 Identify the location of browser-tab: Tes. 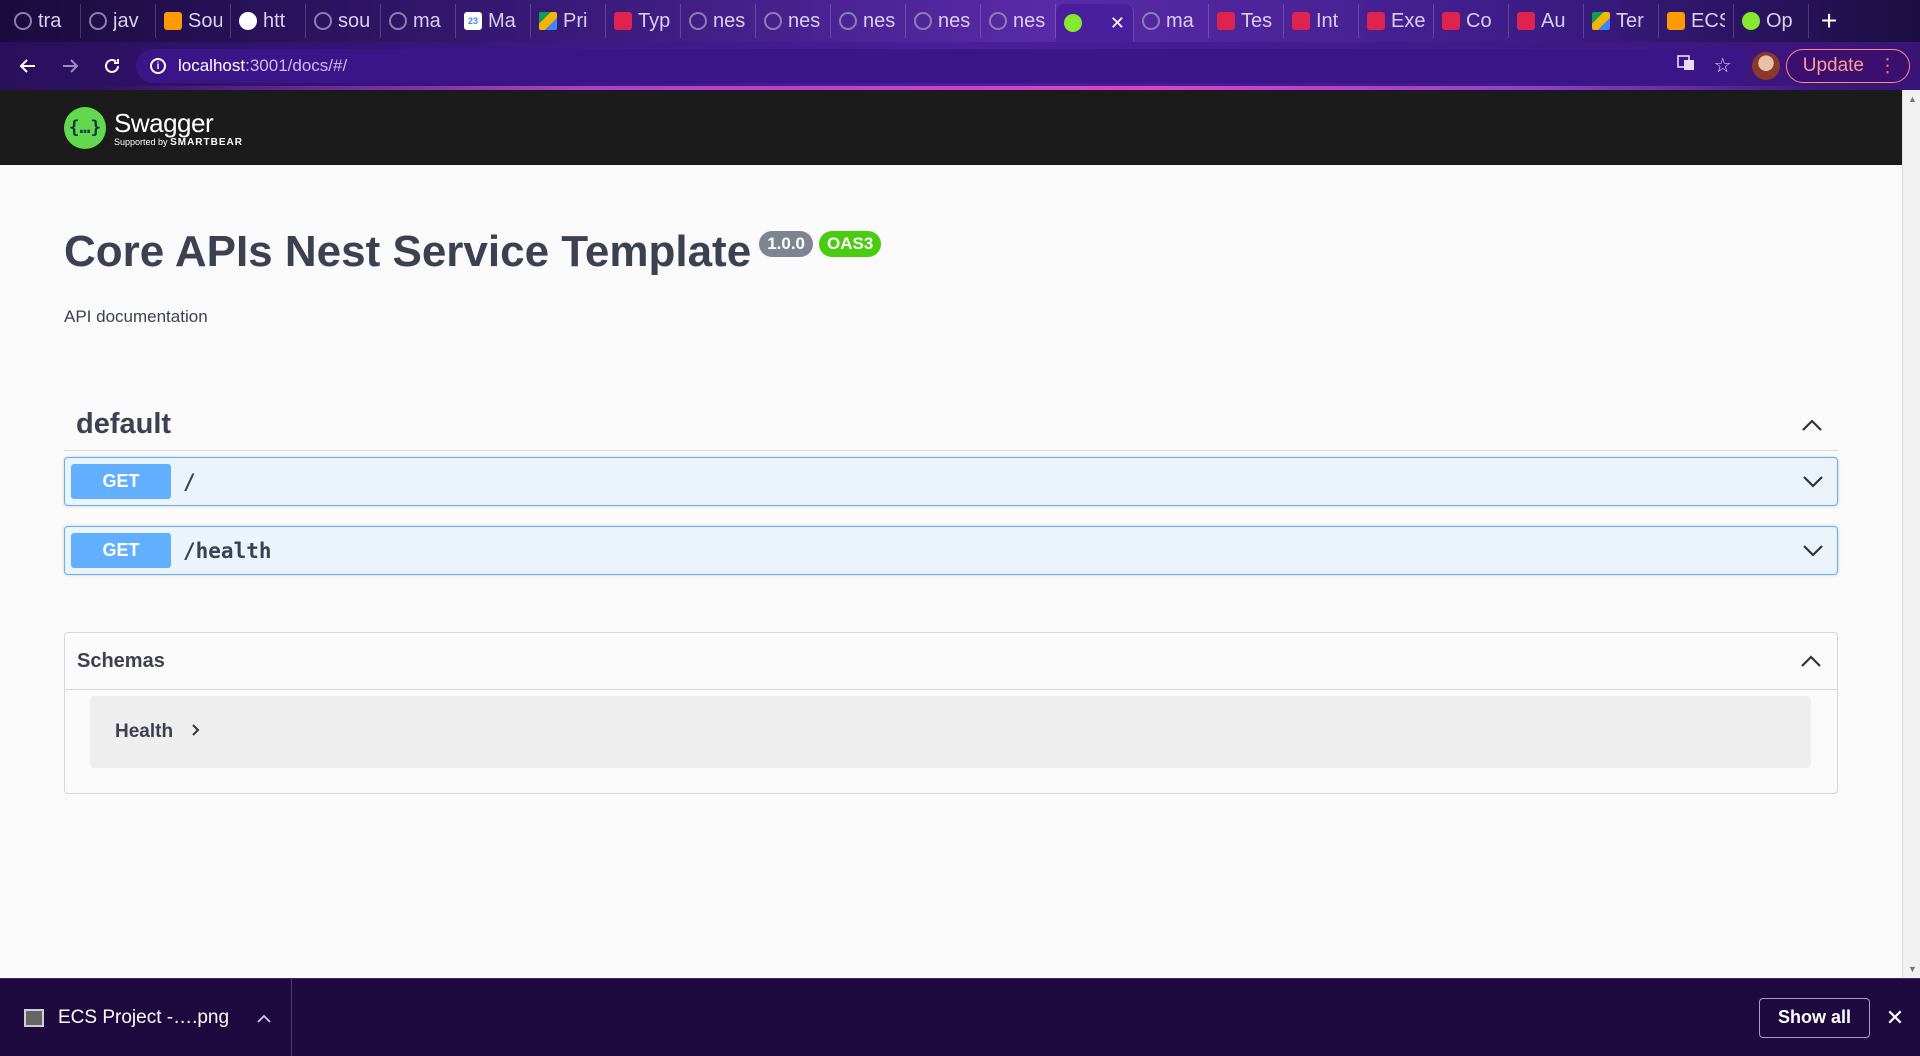
(1246, 21).